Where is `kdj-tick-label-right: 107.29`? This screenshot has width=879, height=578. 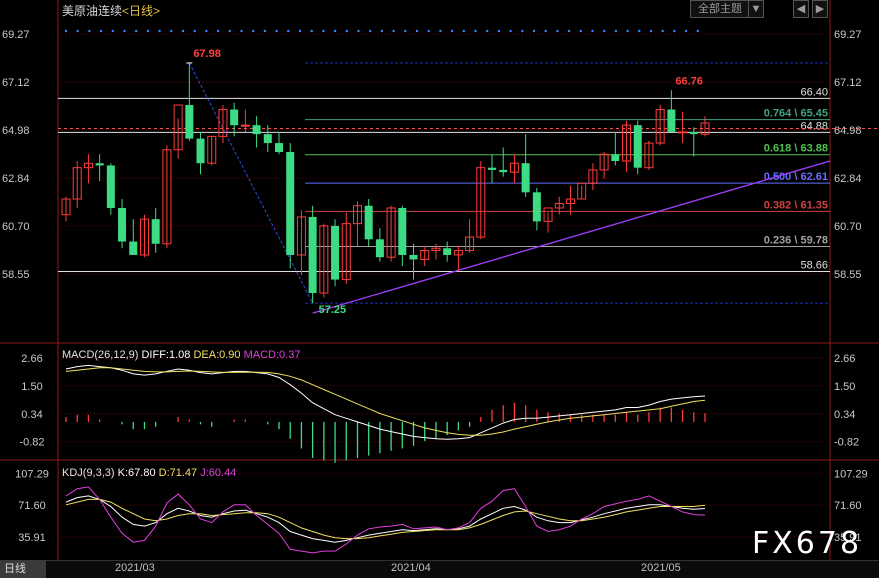 kdj-tick-label-right: 107.29 is located at coordinates (851, 474).